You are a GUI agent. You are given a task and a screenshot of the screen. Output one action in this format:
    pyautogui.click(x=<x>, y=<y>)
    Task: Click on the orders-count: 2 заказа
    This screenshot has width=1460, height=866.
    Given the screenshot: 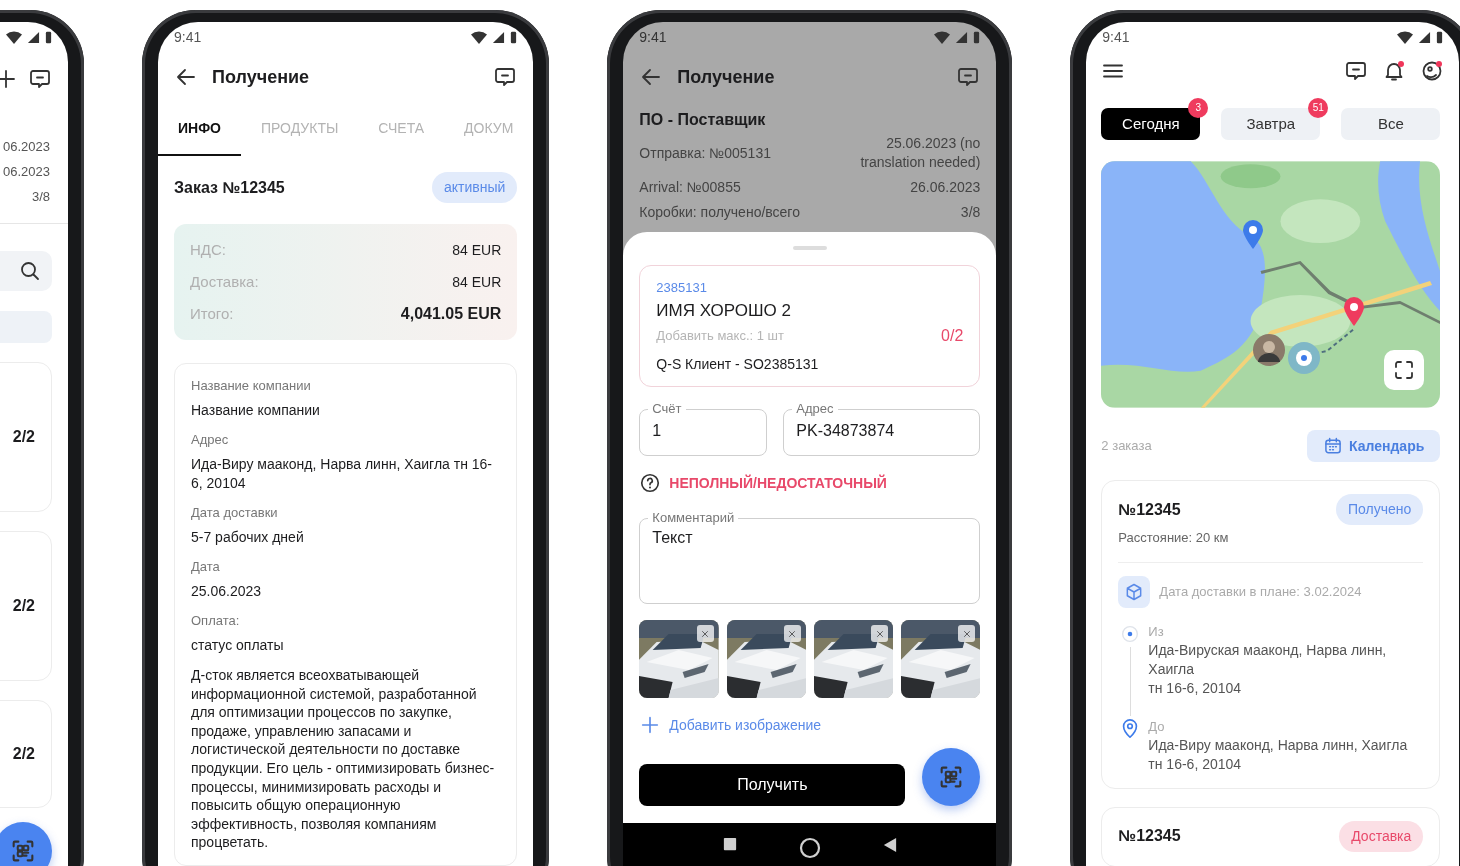 What is the action you would take?
    pyautogui.click(x=1126, y=446)
    